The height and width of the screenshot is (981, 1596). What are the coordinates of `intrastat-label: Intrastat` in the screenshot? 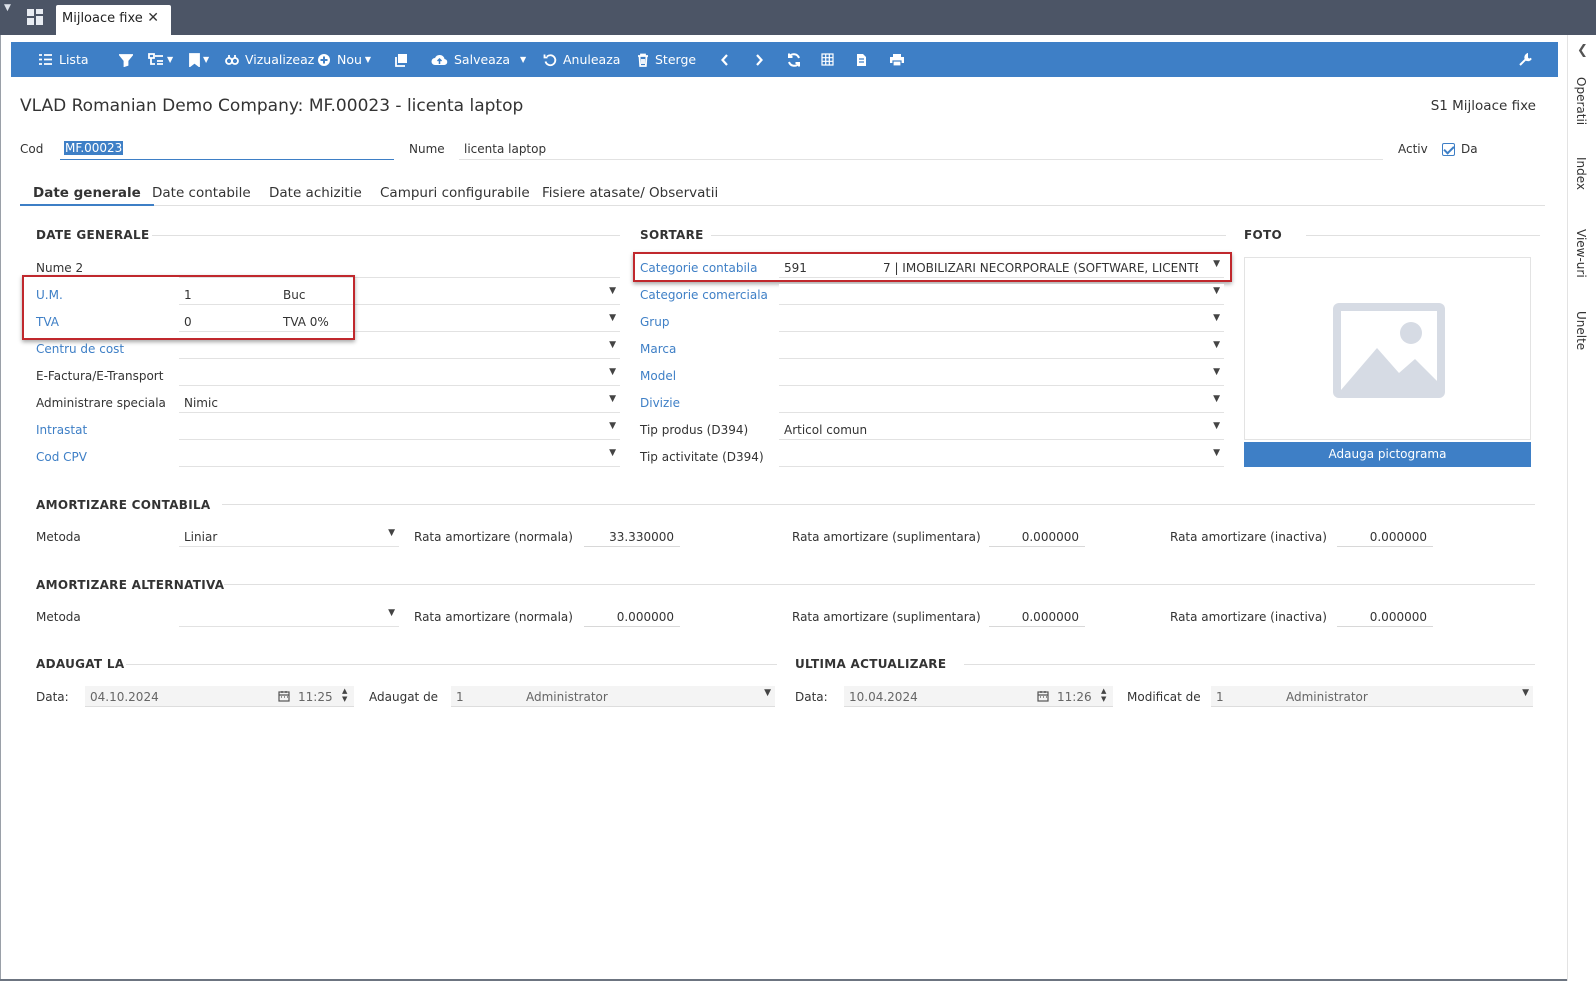 It's located at (61, 430).